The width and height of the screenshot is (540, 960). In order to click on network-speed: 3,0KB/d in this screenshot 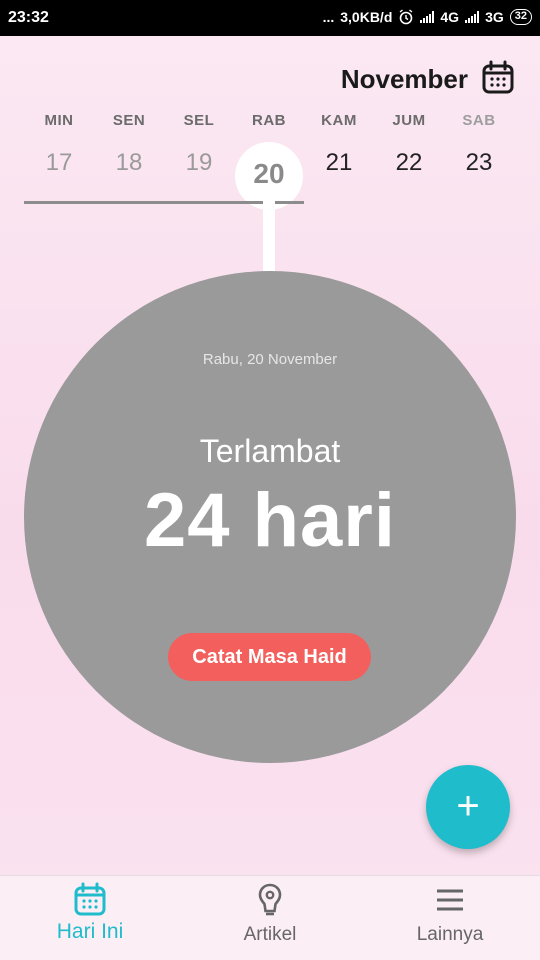, I will do `click(366, 17)`.